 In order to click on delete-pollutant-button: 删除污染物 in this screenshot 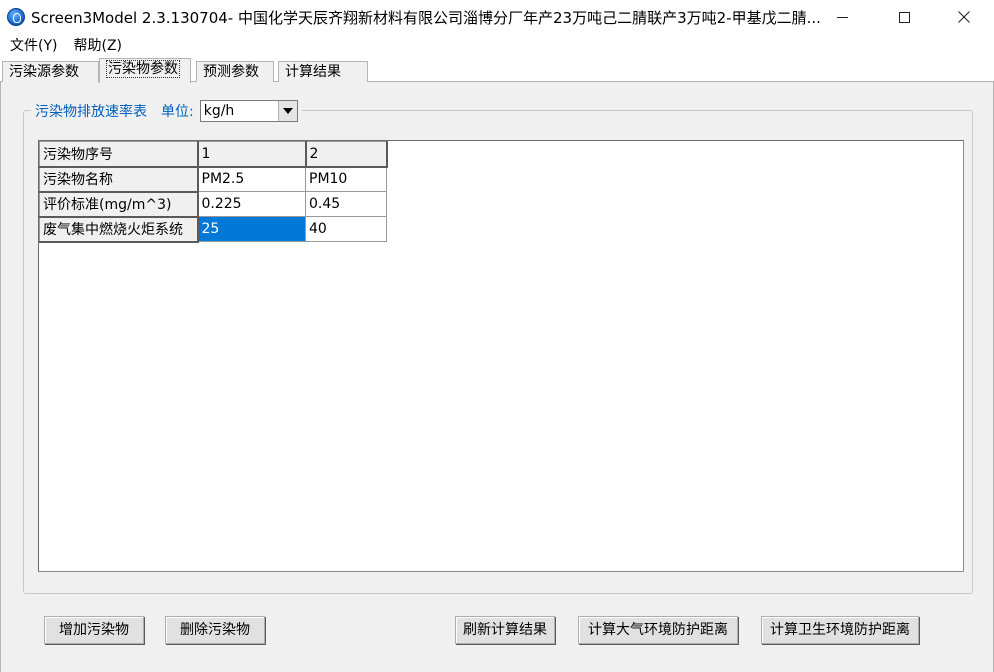, I will do `click(215, 630)`.